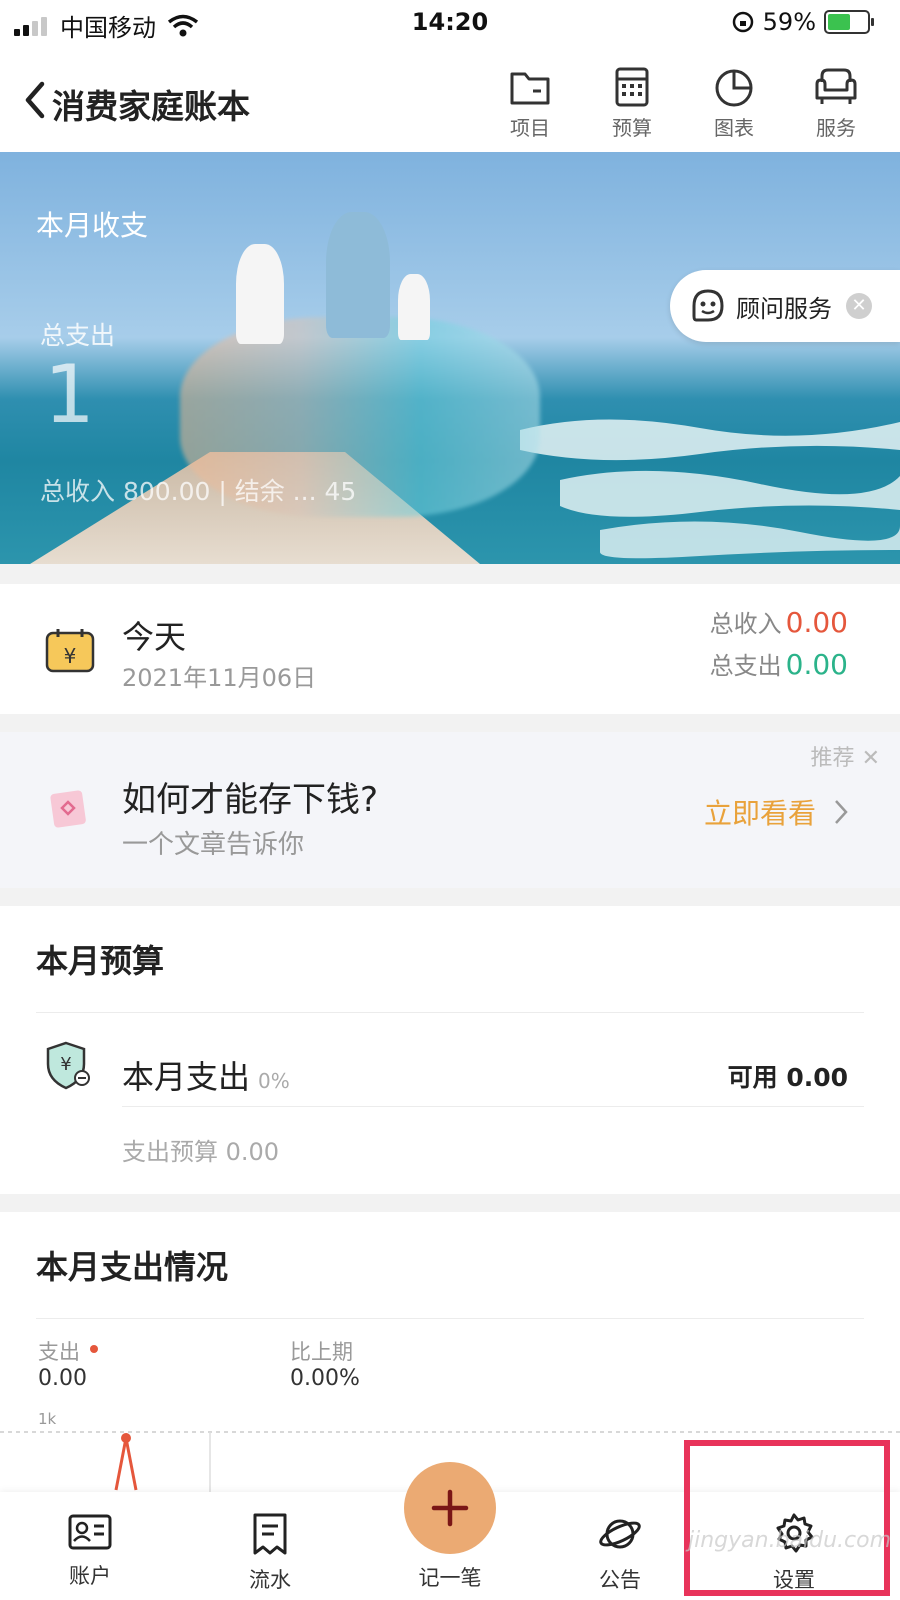 Image resolution: width=900 pixels, height=1600 pixels. I want to click on series-line, so click(126, 1464).